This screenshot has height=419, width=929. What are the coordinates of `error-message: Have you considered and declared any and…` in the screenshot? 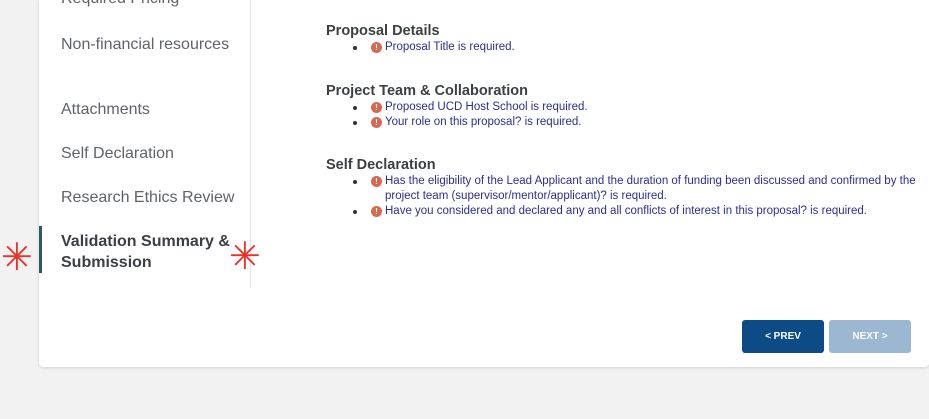 It's located at (641, 211).